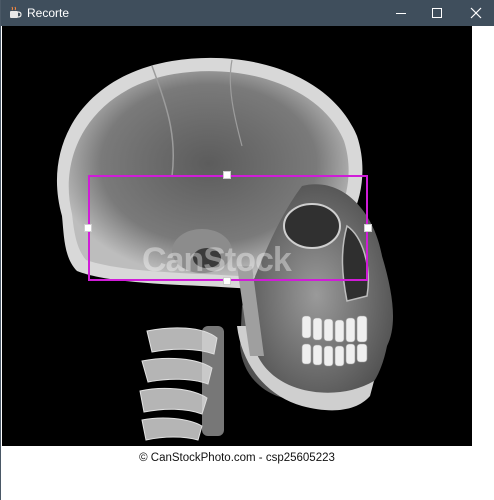  What do you see at coordinates (48, 13) in the screenshot?
I see `window-title: Recorte` at bounding box center [48, 13].